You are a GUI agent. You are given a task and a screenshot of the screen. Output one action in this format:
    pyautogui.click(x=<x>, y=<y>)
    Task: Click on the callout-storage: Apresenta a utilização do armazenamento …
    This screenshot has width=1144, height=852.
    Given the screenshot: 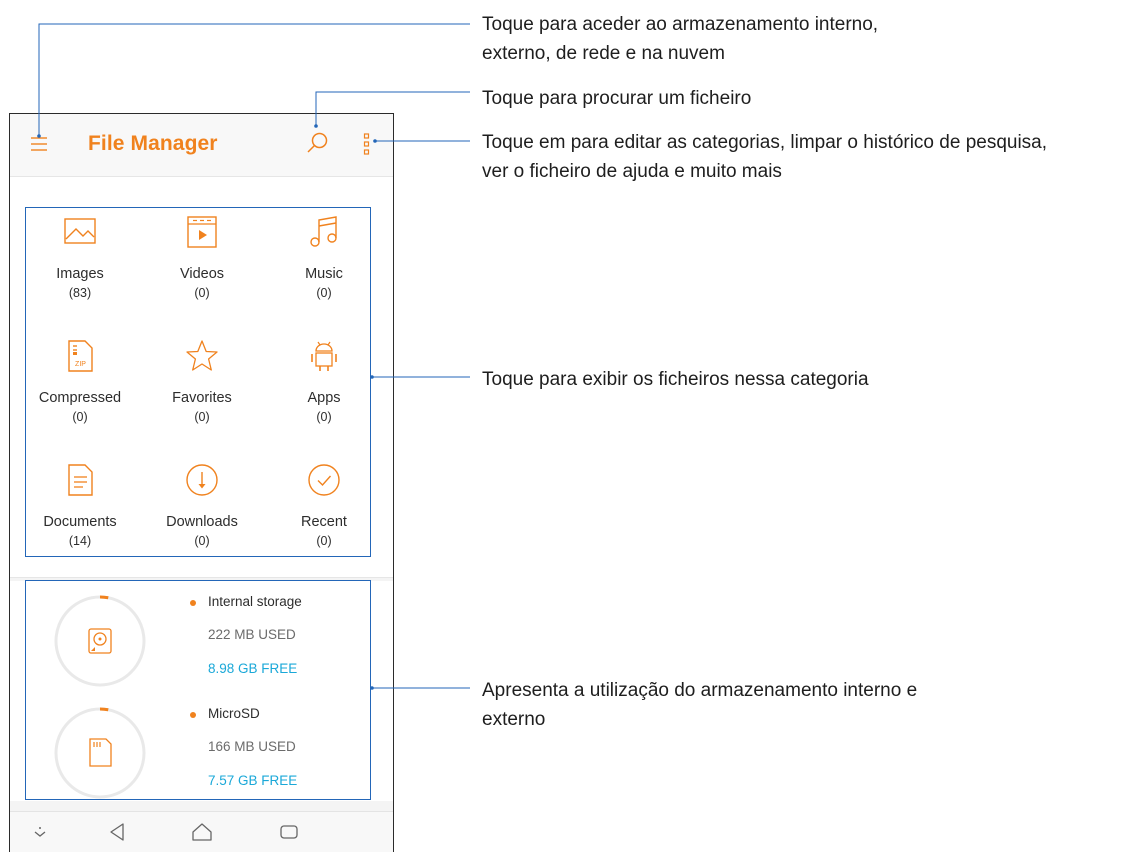 What is the action you would take?
    pyautogui.click(x=700, y=705)
    